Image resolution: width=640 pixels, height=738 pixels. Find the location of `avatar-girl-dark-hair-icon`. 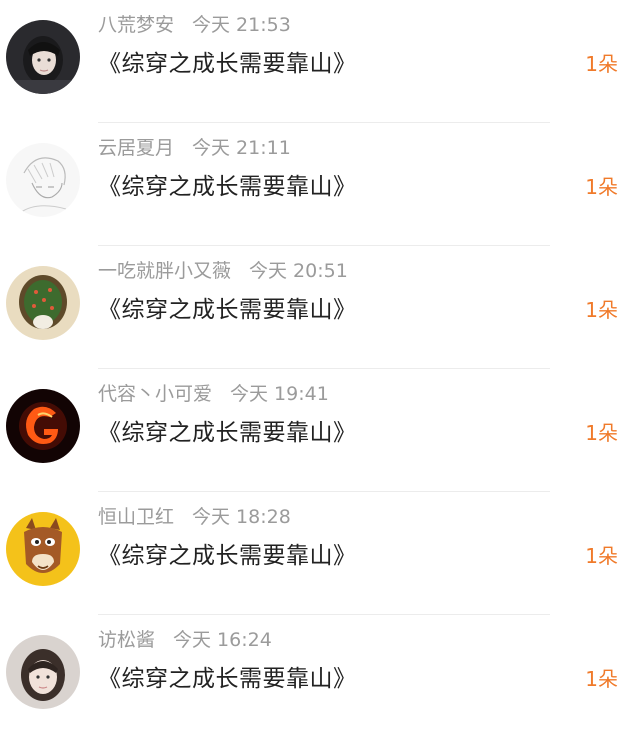

avatar-girl-dark-hair-icon is located at coordinates (43, 57).